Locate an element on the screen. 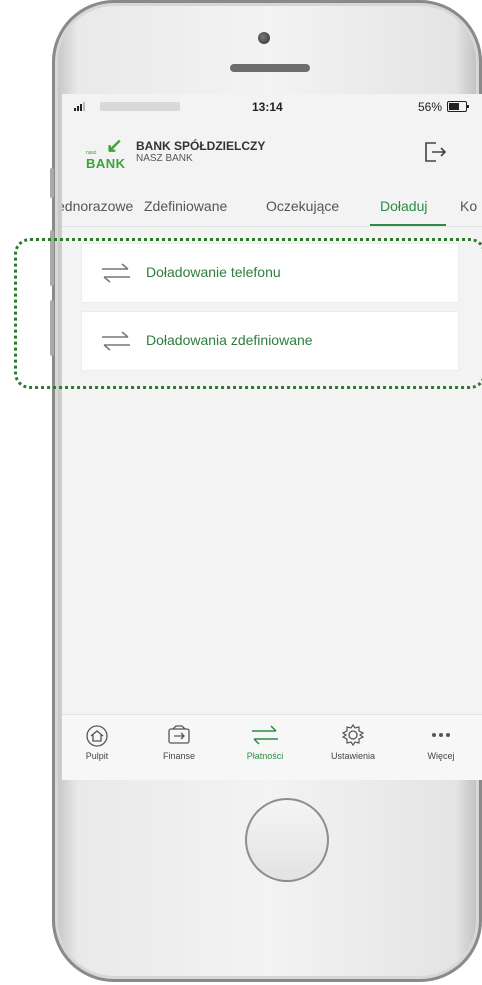 This screenshot has width=482, height=985. tab-zdefiniowane: Zdefiniowane is located at coordinates (185, 206).